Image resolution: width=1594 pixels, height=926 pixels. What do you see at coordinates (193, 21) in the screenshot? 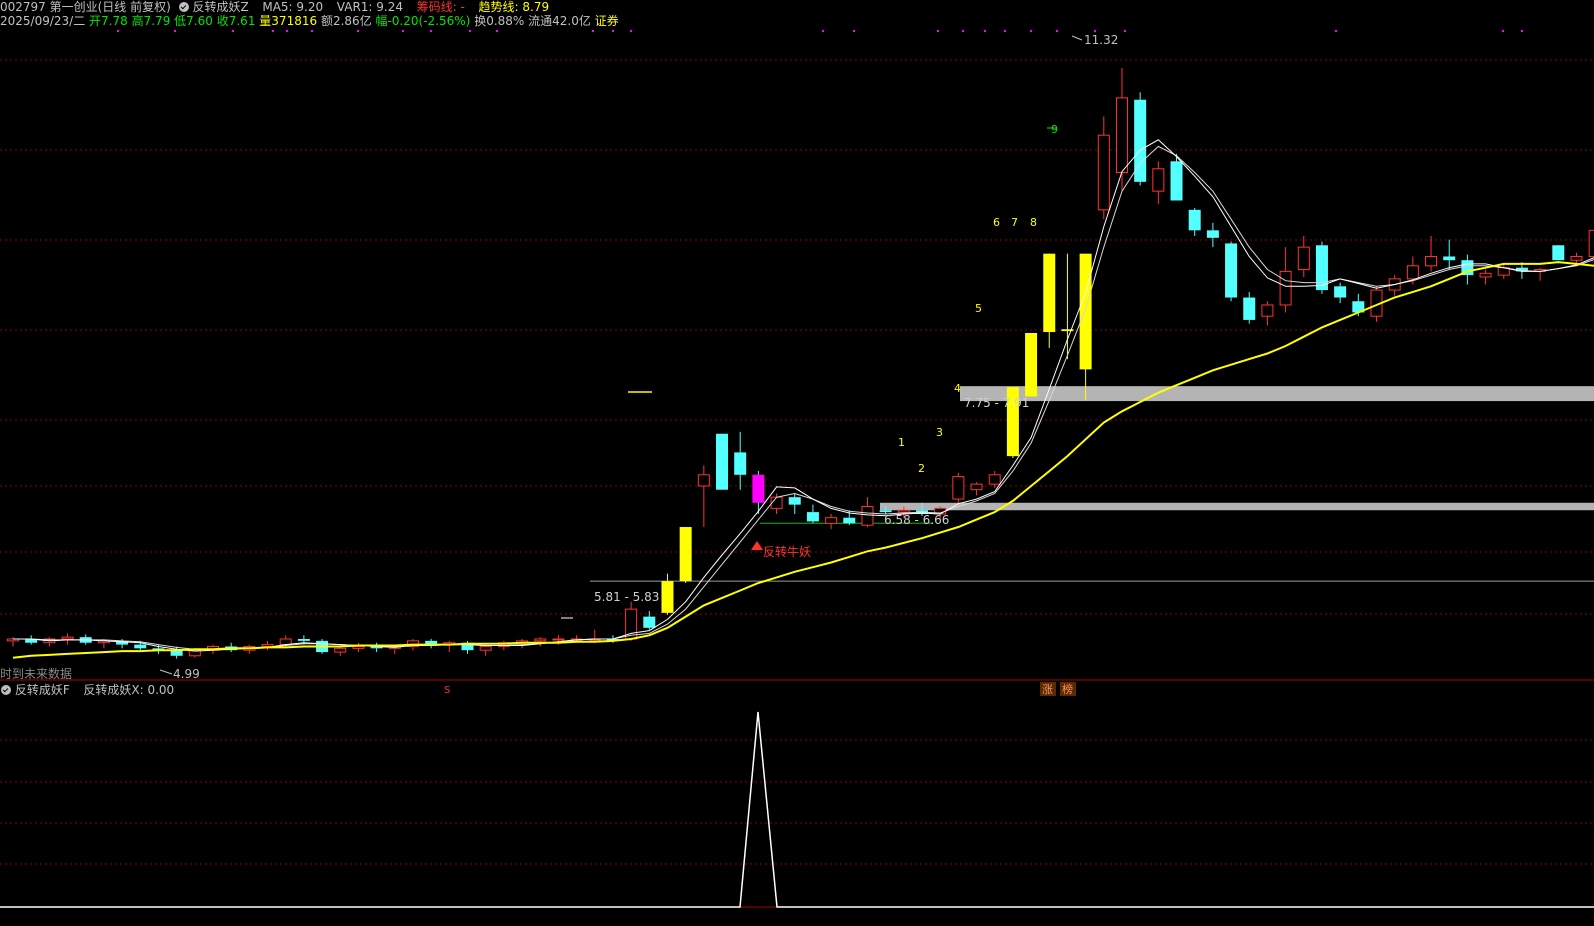
I see `quote-low: 低7.60` at bounding box center [193, 21].